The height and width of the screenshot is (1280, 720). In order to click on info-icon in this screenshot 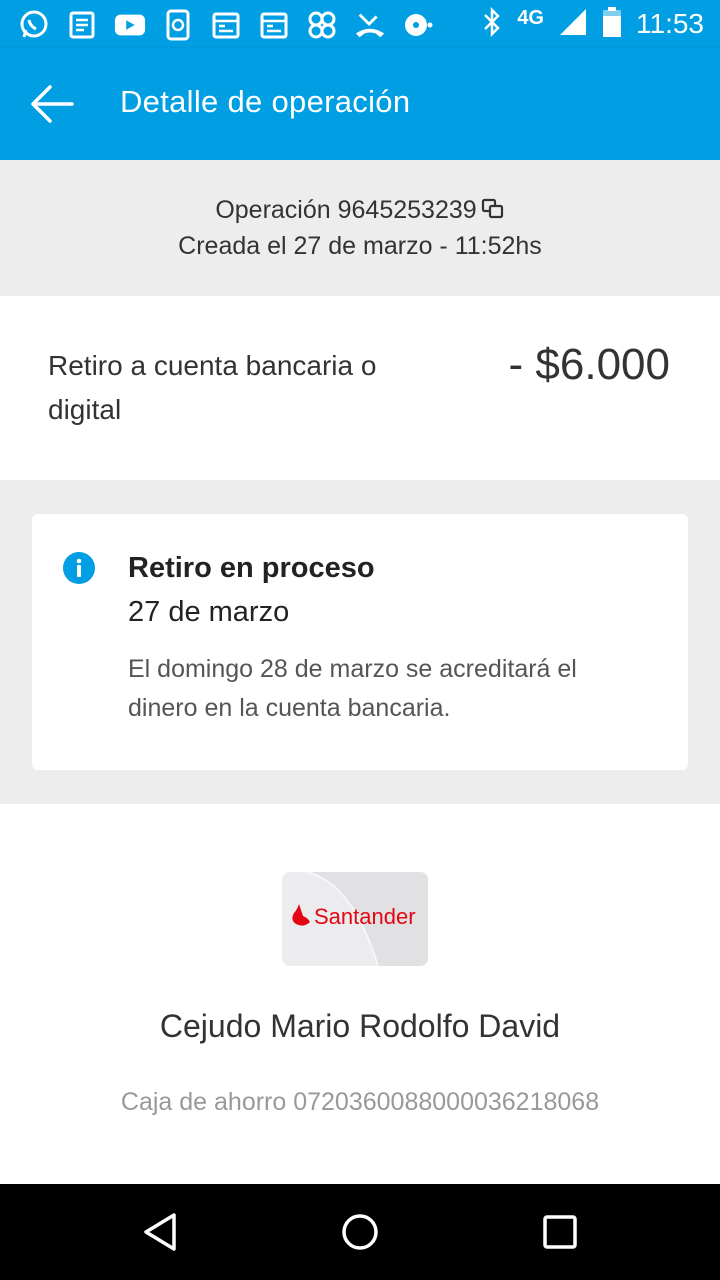, I will do `click(79, 568)`.